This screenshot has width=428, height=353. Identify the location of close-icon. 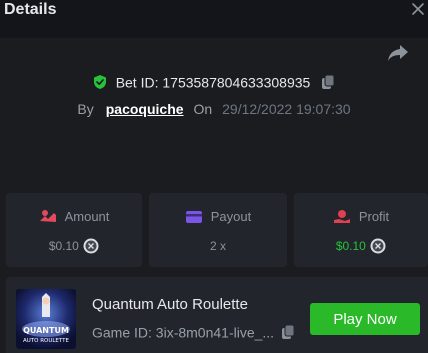
(418, 9).